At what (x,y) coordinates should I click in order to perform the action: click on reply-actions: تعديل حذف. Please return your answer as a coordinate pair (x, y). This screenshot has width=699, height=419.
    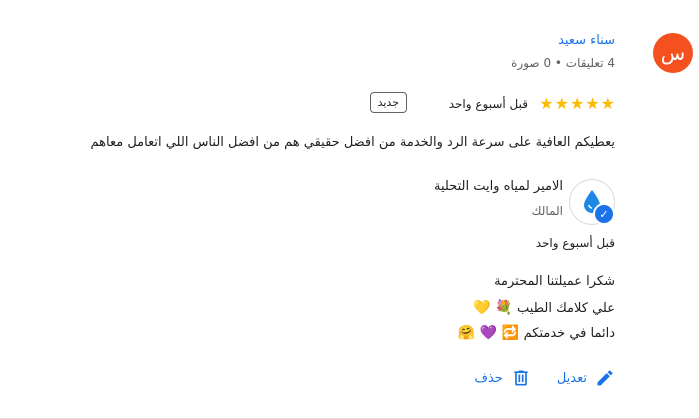
    Looking at the image, I should click on (544, 378).